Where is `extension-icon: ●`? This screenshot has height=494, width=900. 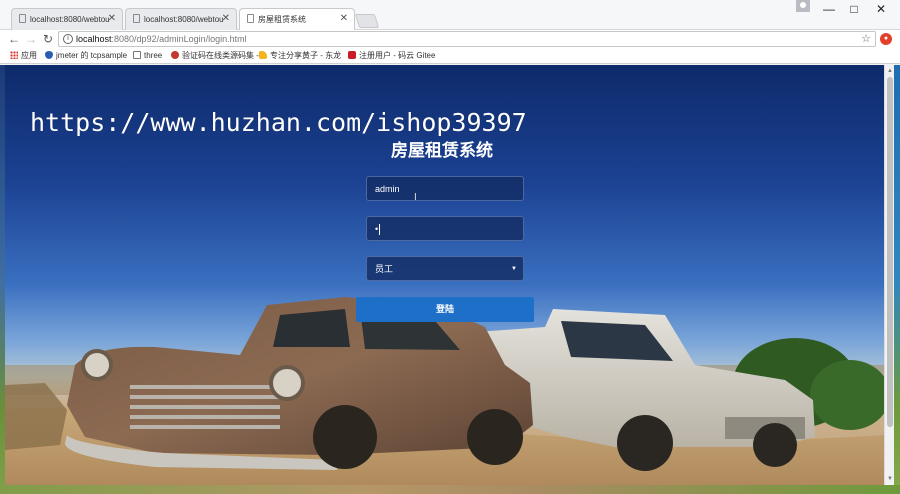 extension-icon: ● is located at coordinates (886, 39).